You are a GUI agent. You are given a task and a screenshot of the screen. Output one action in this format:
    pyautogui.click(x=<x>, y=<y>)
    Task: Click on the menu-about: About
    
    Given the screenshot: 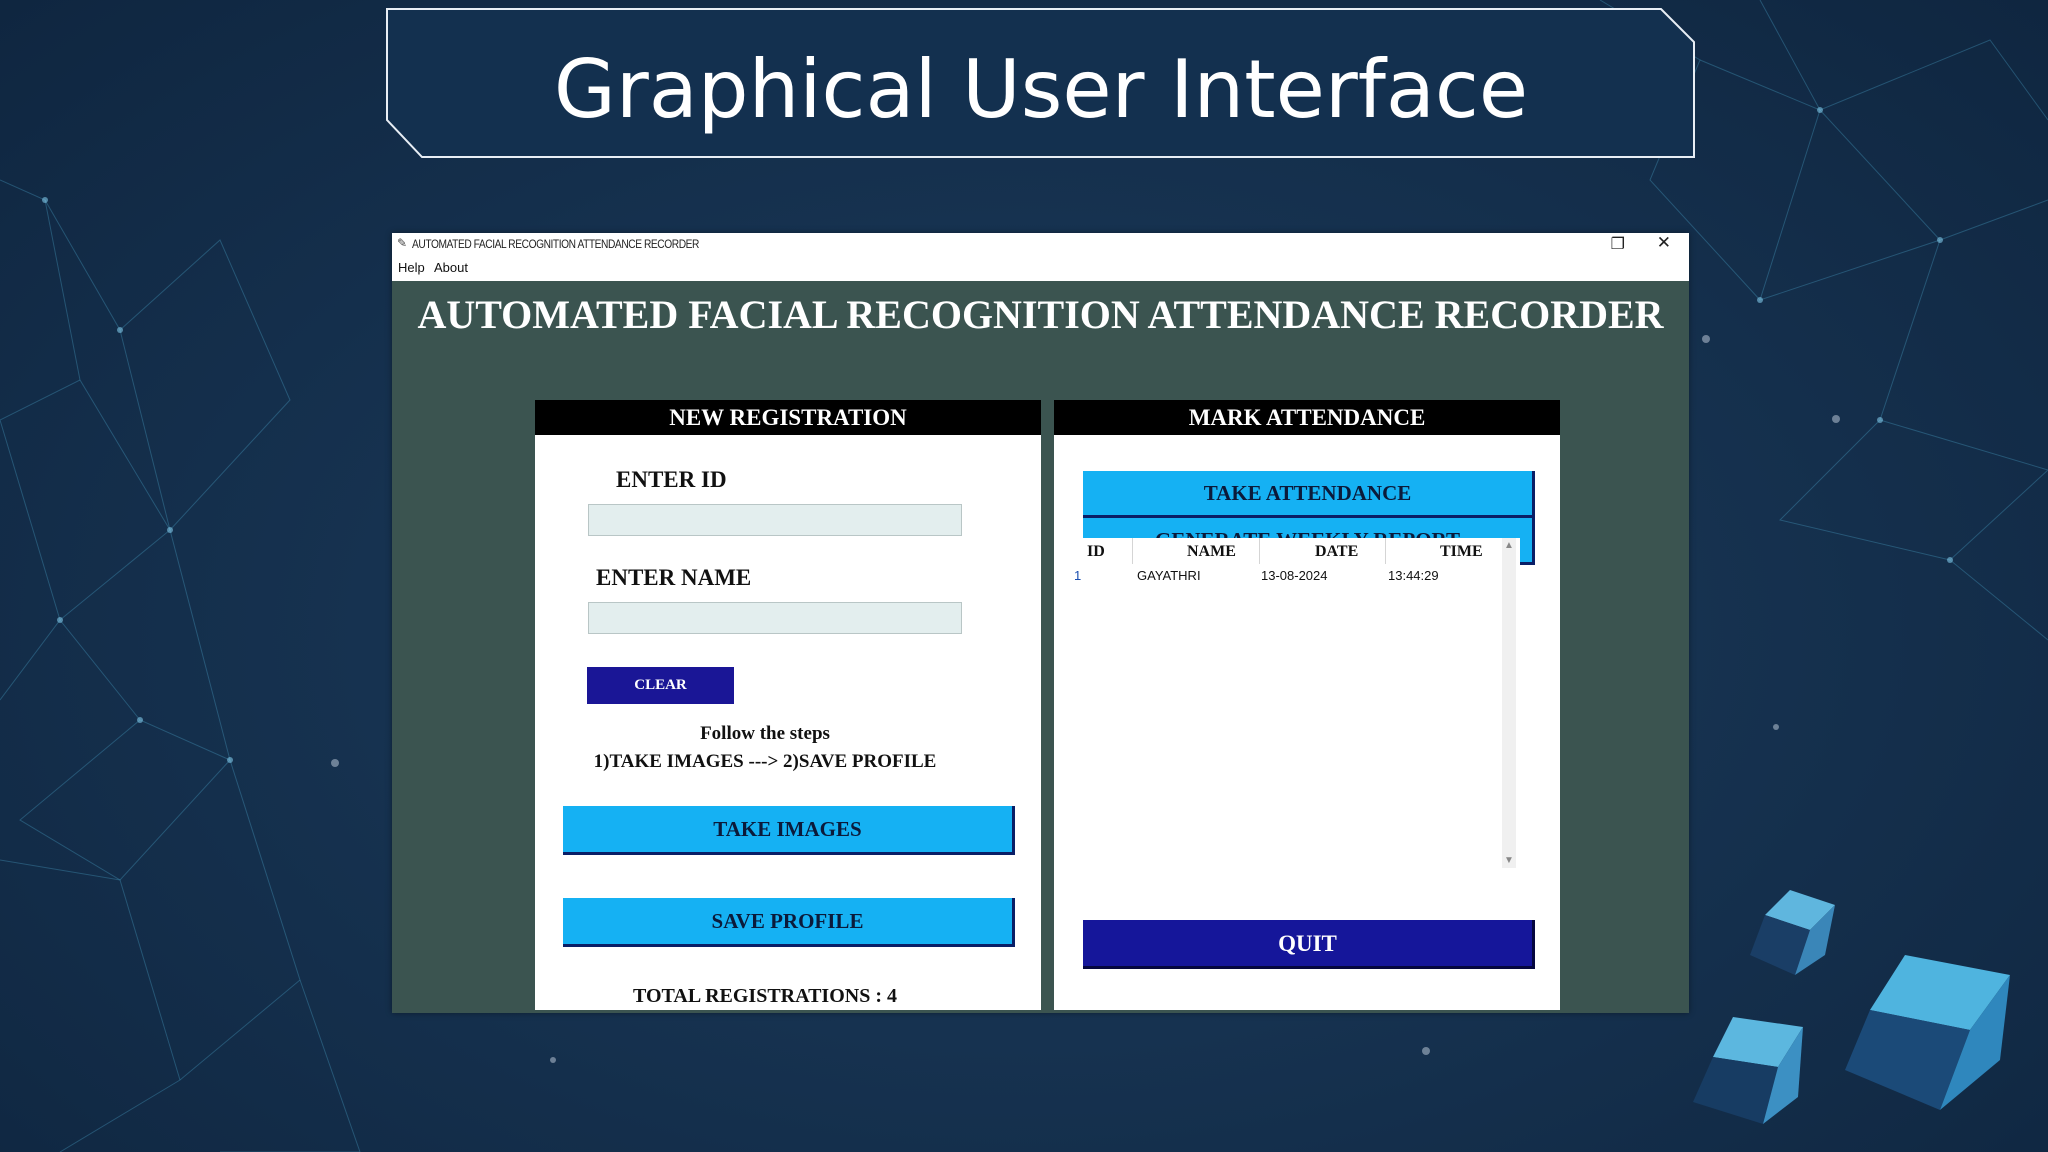 What is the action you would take?
    pyautogui.click(x=451, y=267)
    